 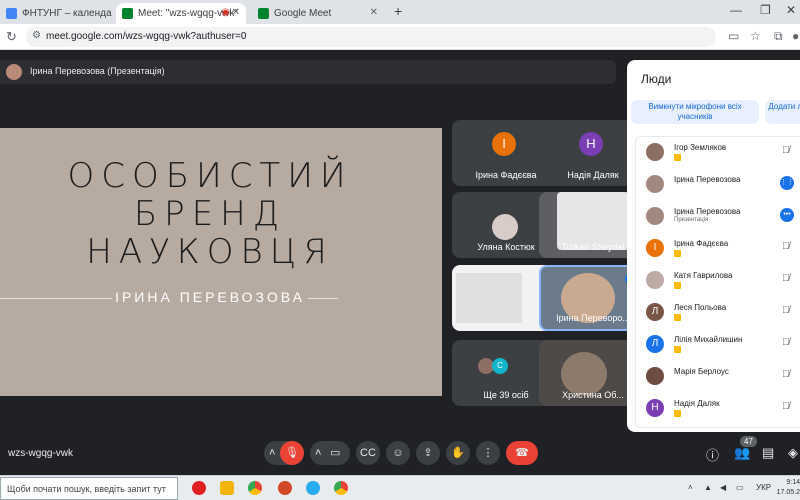 What do you see at coordinates (712, 454) in the screenshot?
I see `meeting-info-icon: ⓘ` at bounding box center [712, 454].